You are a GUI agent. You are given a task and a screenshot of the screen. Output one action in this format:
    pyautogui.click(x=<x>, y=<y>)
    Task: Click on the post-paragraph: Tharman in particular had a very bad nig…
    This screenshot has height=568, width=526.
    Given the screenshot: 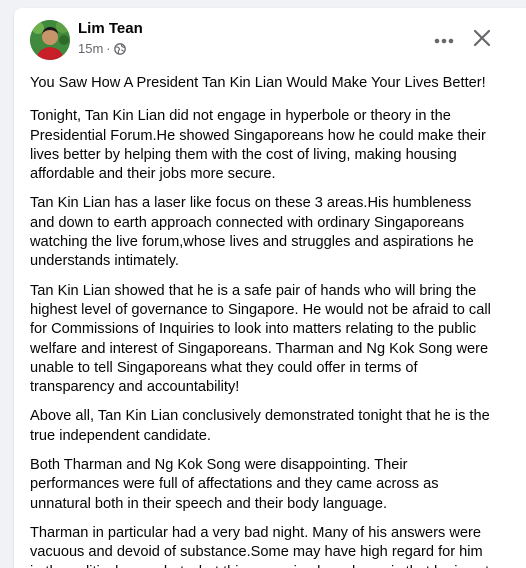 What is the action you would take?
    pyautogui.click(x=259, y=546)
    